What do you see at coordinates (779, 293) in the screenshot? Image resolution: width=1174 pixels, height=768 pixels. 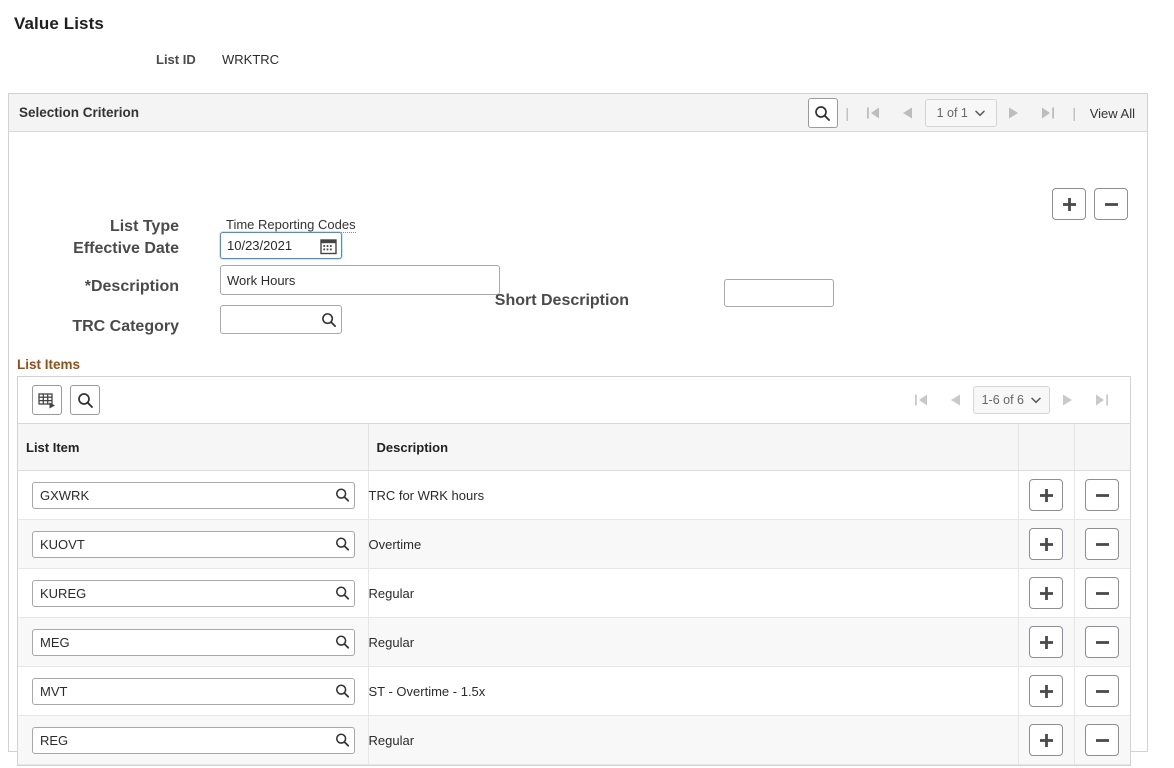 I see `short-description-input` at bounding box center [779, 293].